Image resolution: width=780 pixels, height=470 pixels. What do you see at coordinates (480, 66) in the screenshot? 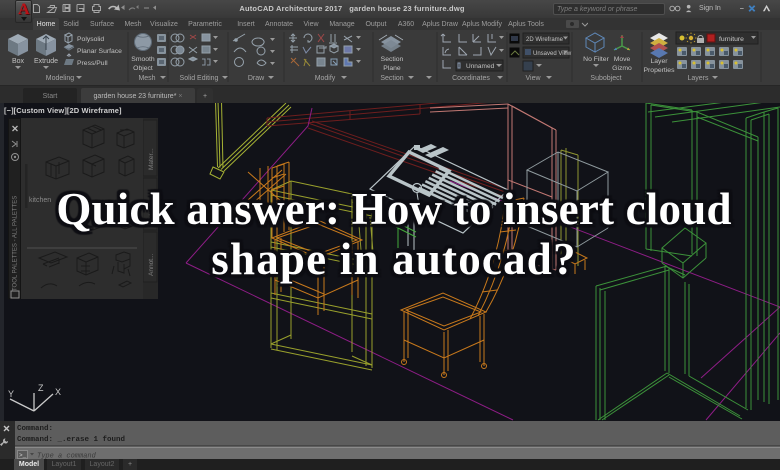
I see `svg-text: Unnamed` at bounding box center [480, 66].